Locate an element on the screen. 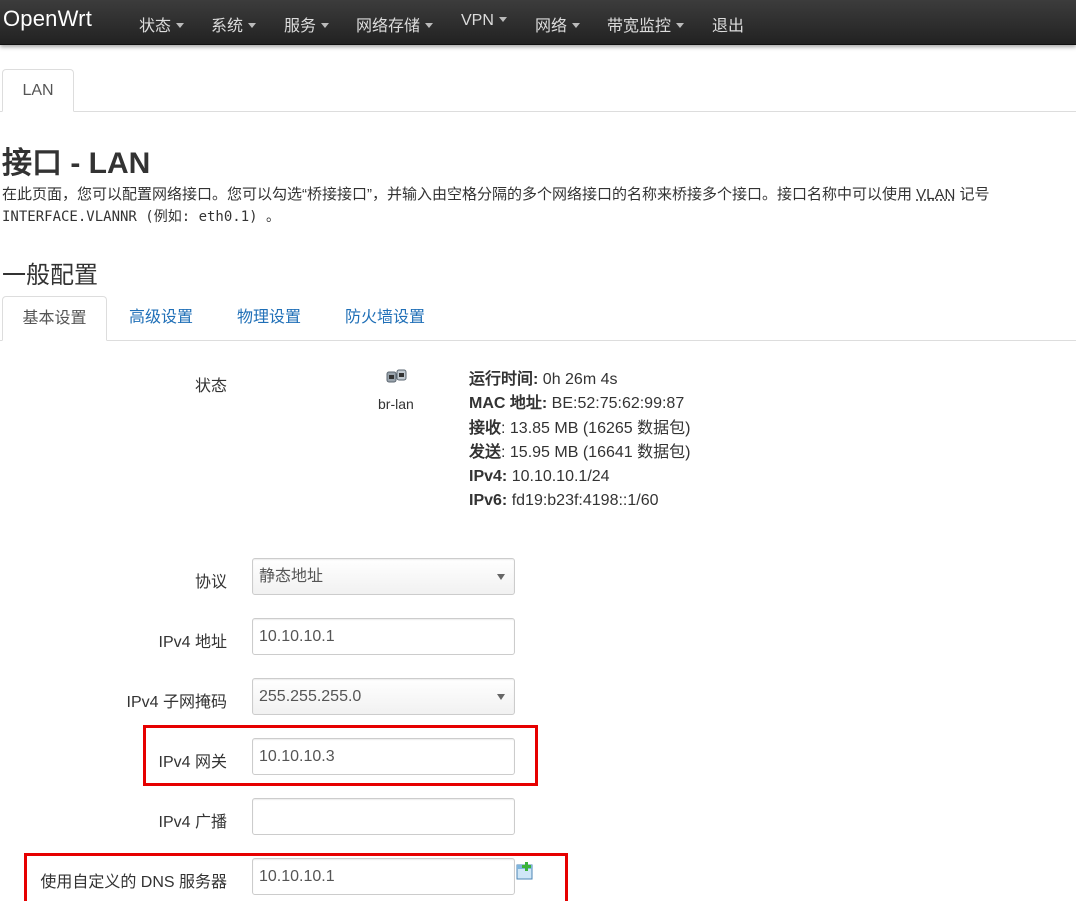 Image resolution: width=1076 pixels, height=901 pixels. section-title: 一般配置 is located at coordinates (50, 275).